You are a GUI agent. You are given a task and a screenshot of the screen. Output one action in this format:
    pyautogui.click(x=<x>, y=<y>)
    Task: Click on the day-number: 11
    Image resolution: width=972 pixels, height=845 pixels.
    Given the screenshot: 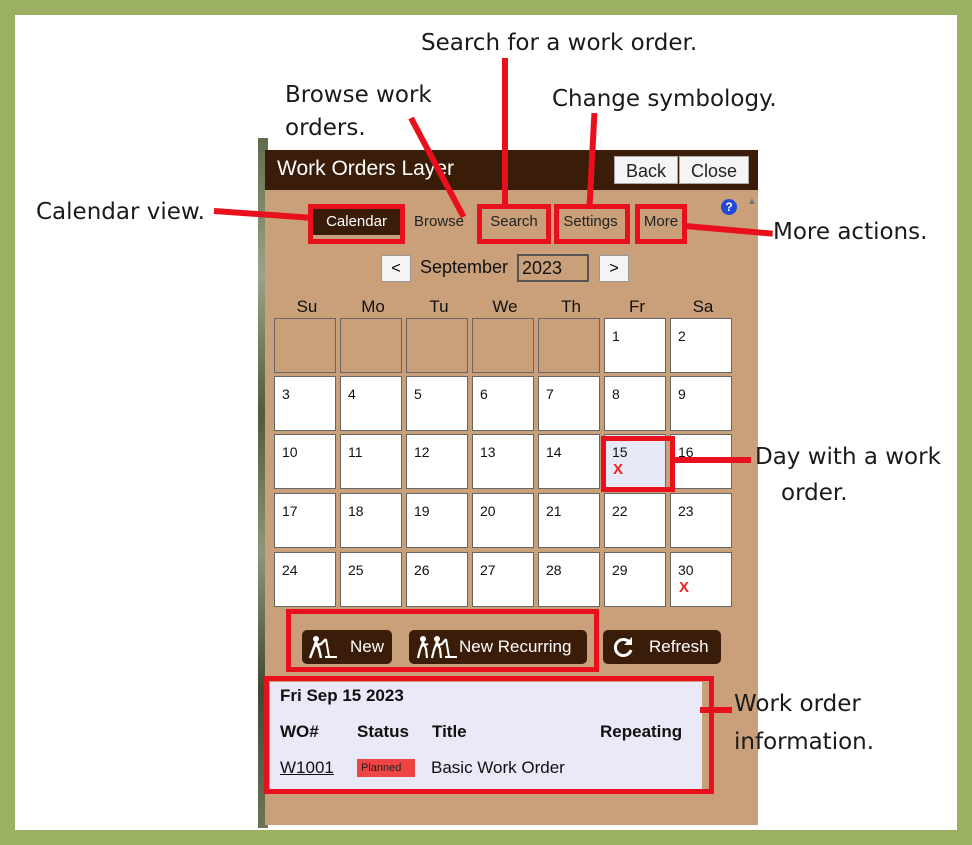 What is the action you would take?
    pyautogui.click(x=355, y=452)
    